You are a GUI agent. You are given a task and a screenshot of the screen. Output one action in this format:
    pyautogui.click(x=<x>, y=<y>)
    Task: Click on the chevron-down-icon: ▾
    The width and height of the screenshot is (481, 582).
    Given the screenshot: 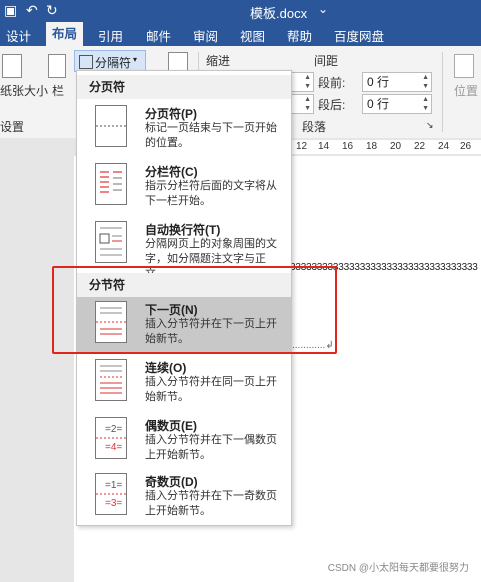 What is the action you would take?
    pyautogui.click(x=135, y=59)
    